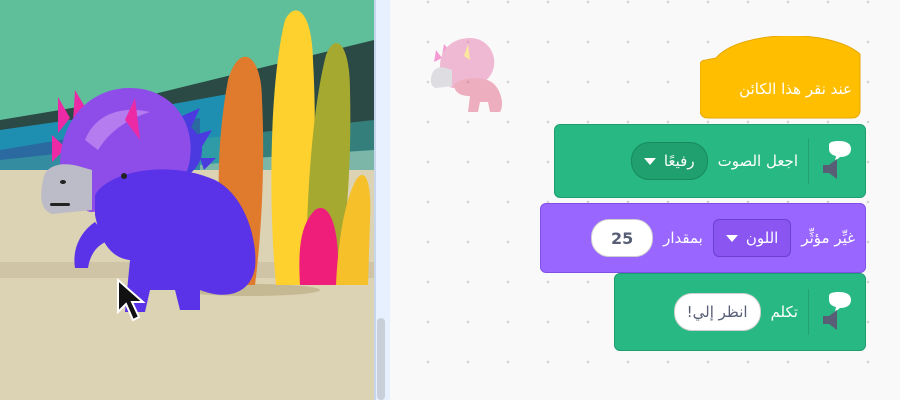 This screenshot has height=400, width=900. I want to click on sprite-thumbnail, so click(466, 70).